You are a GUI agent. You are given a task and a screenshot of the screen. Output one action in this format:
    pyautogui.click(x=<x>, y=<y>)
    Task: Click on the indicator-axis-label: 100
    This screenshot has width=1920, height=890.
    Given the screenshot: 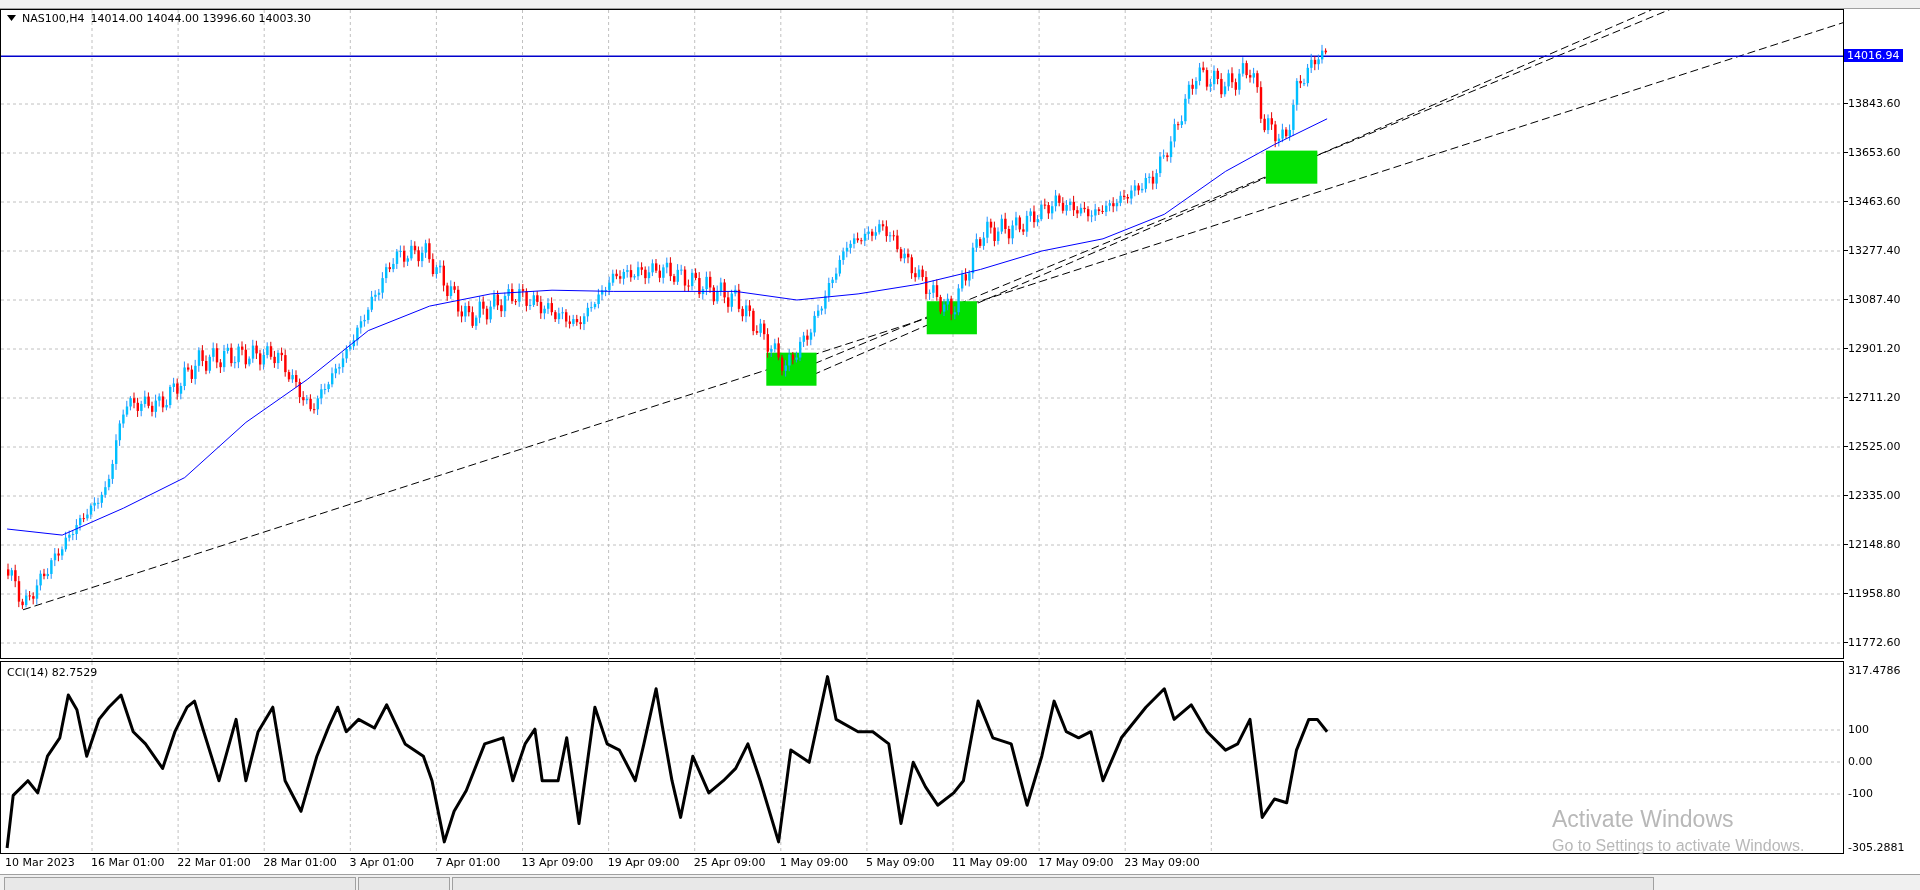 What is the action you would take?
    pyautogui.click(x=1858, y=729)
    